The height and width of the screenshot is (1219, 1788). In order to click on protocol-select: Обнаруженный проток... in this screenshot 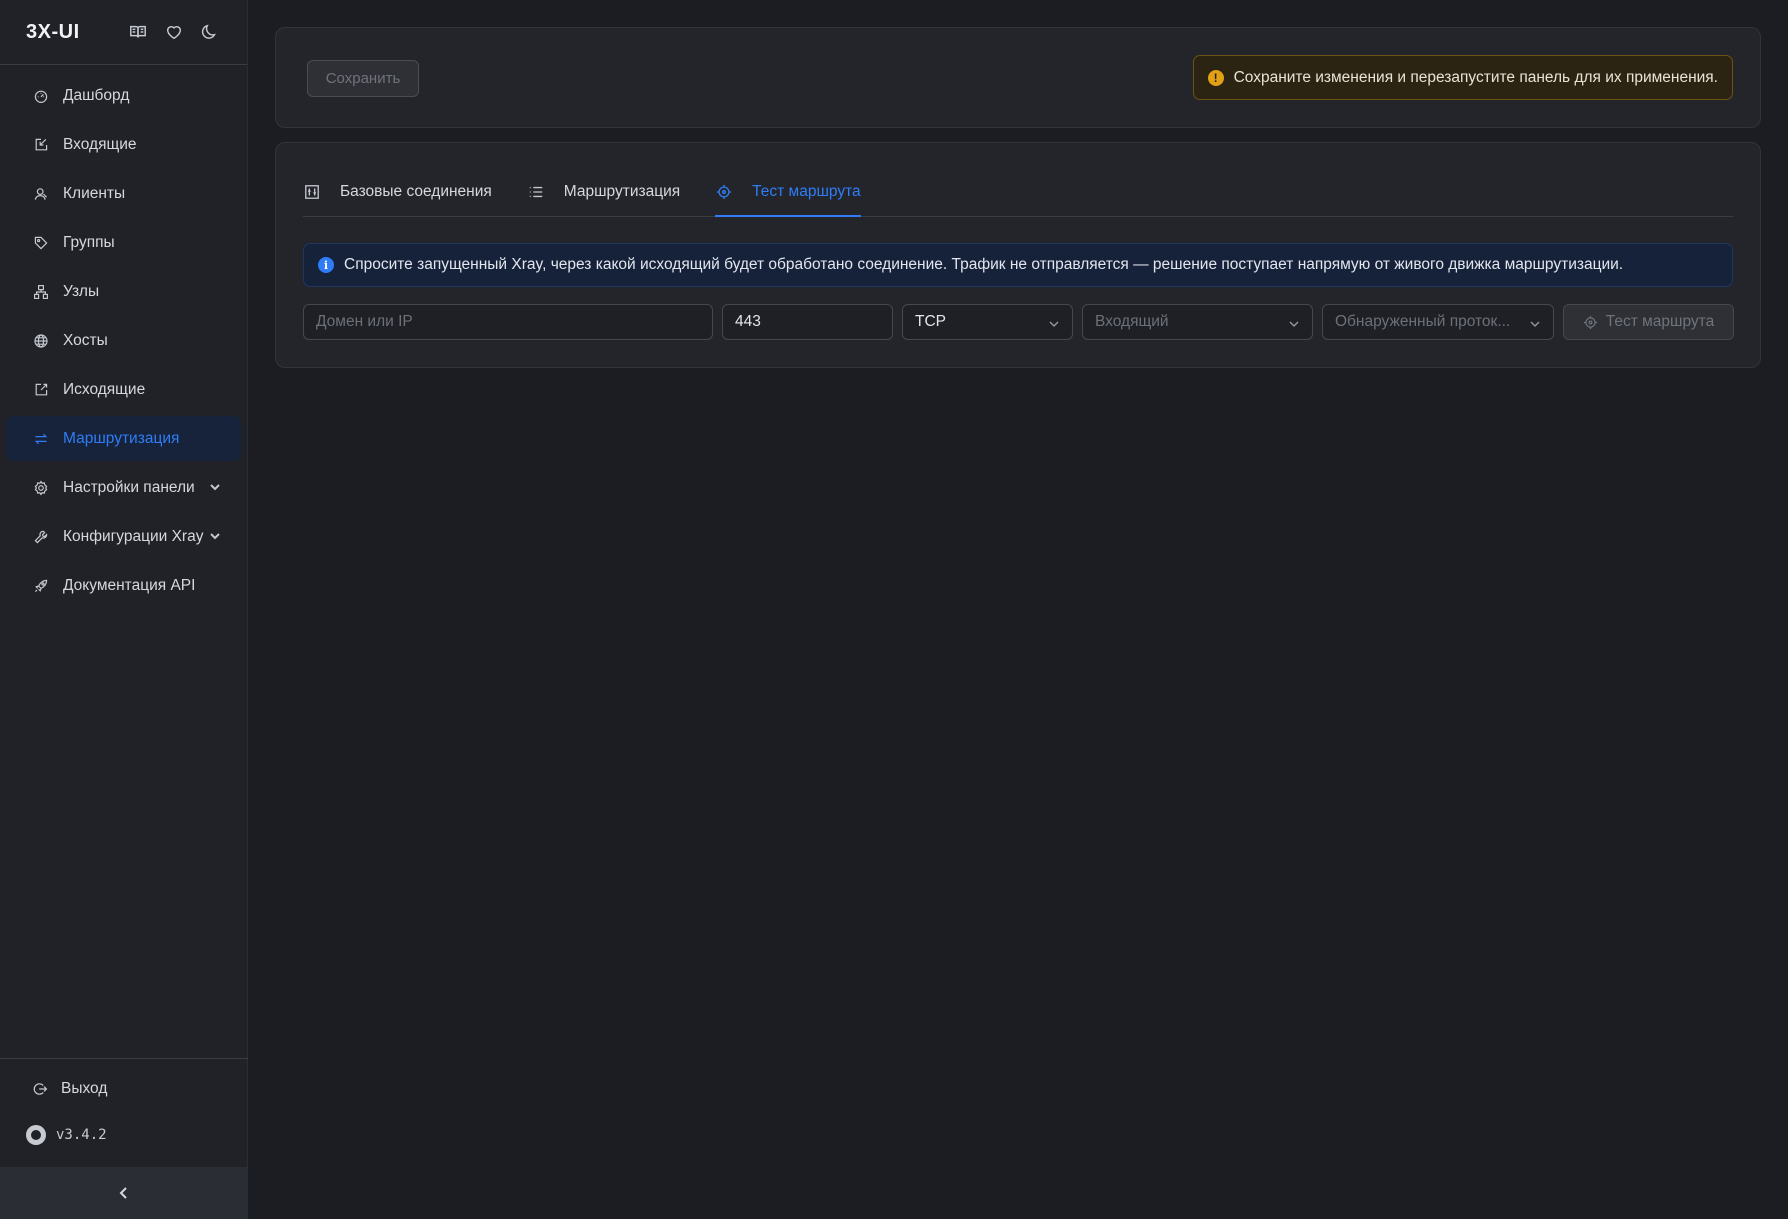, I will do `click(1438, 322)`.